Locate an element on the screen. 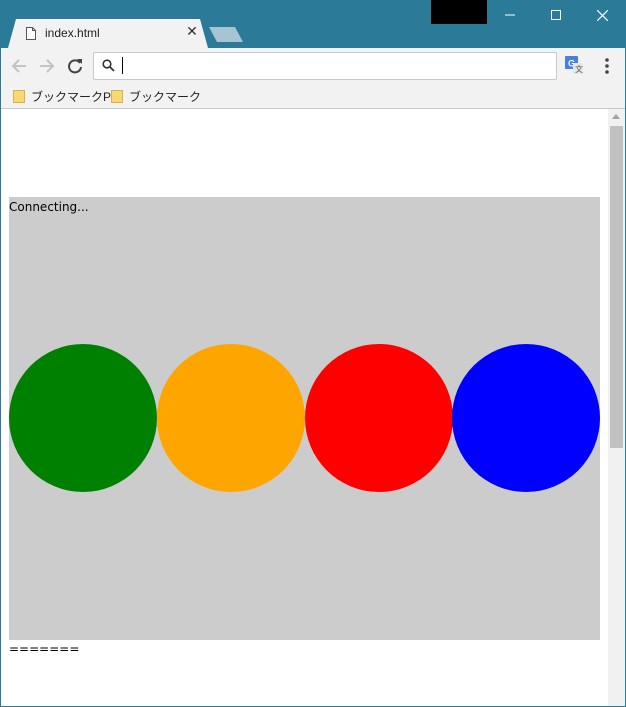 The height and width of the screenshot is (707, 626). translate-icon: G 文 is located at coordinates (574, 65).